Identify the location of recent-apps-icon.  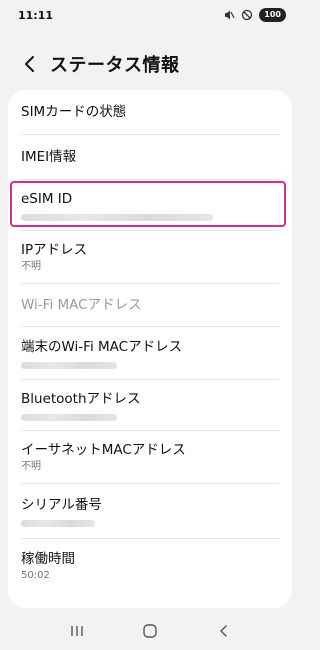
(76, 631).